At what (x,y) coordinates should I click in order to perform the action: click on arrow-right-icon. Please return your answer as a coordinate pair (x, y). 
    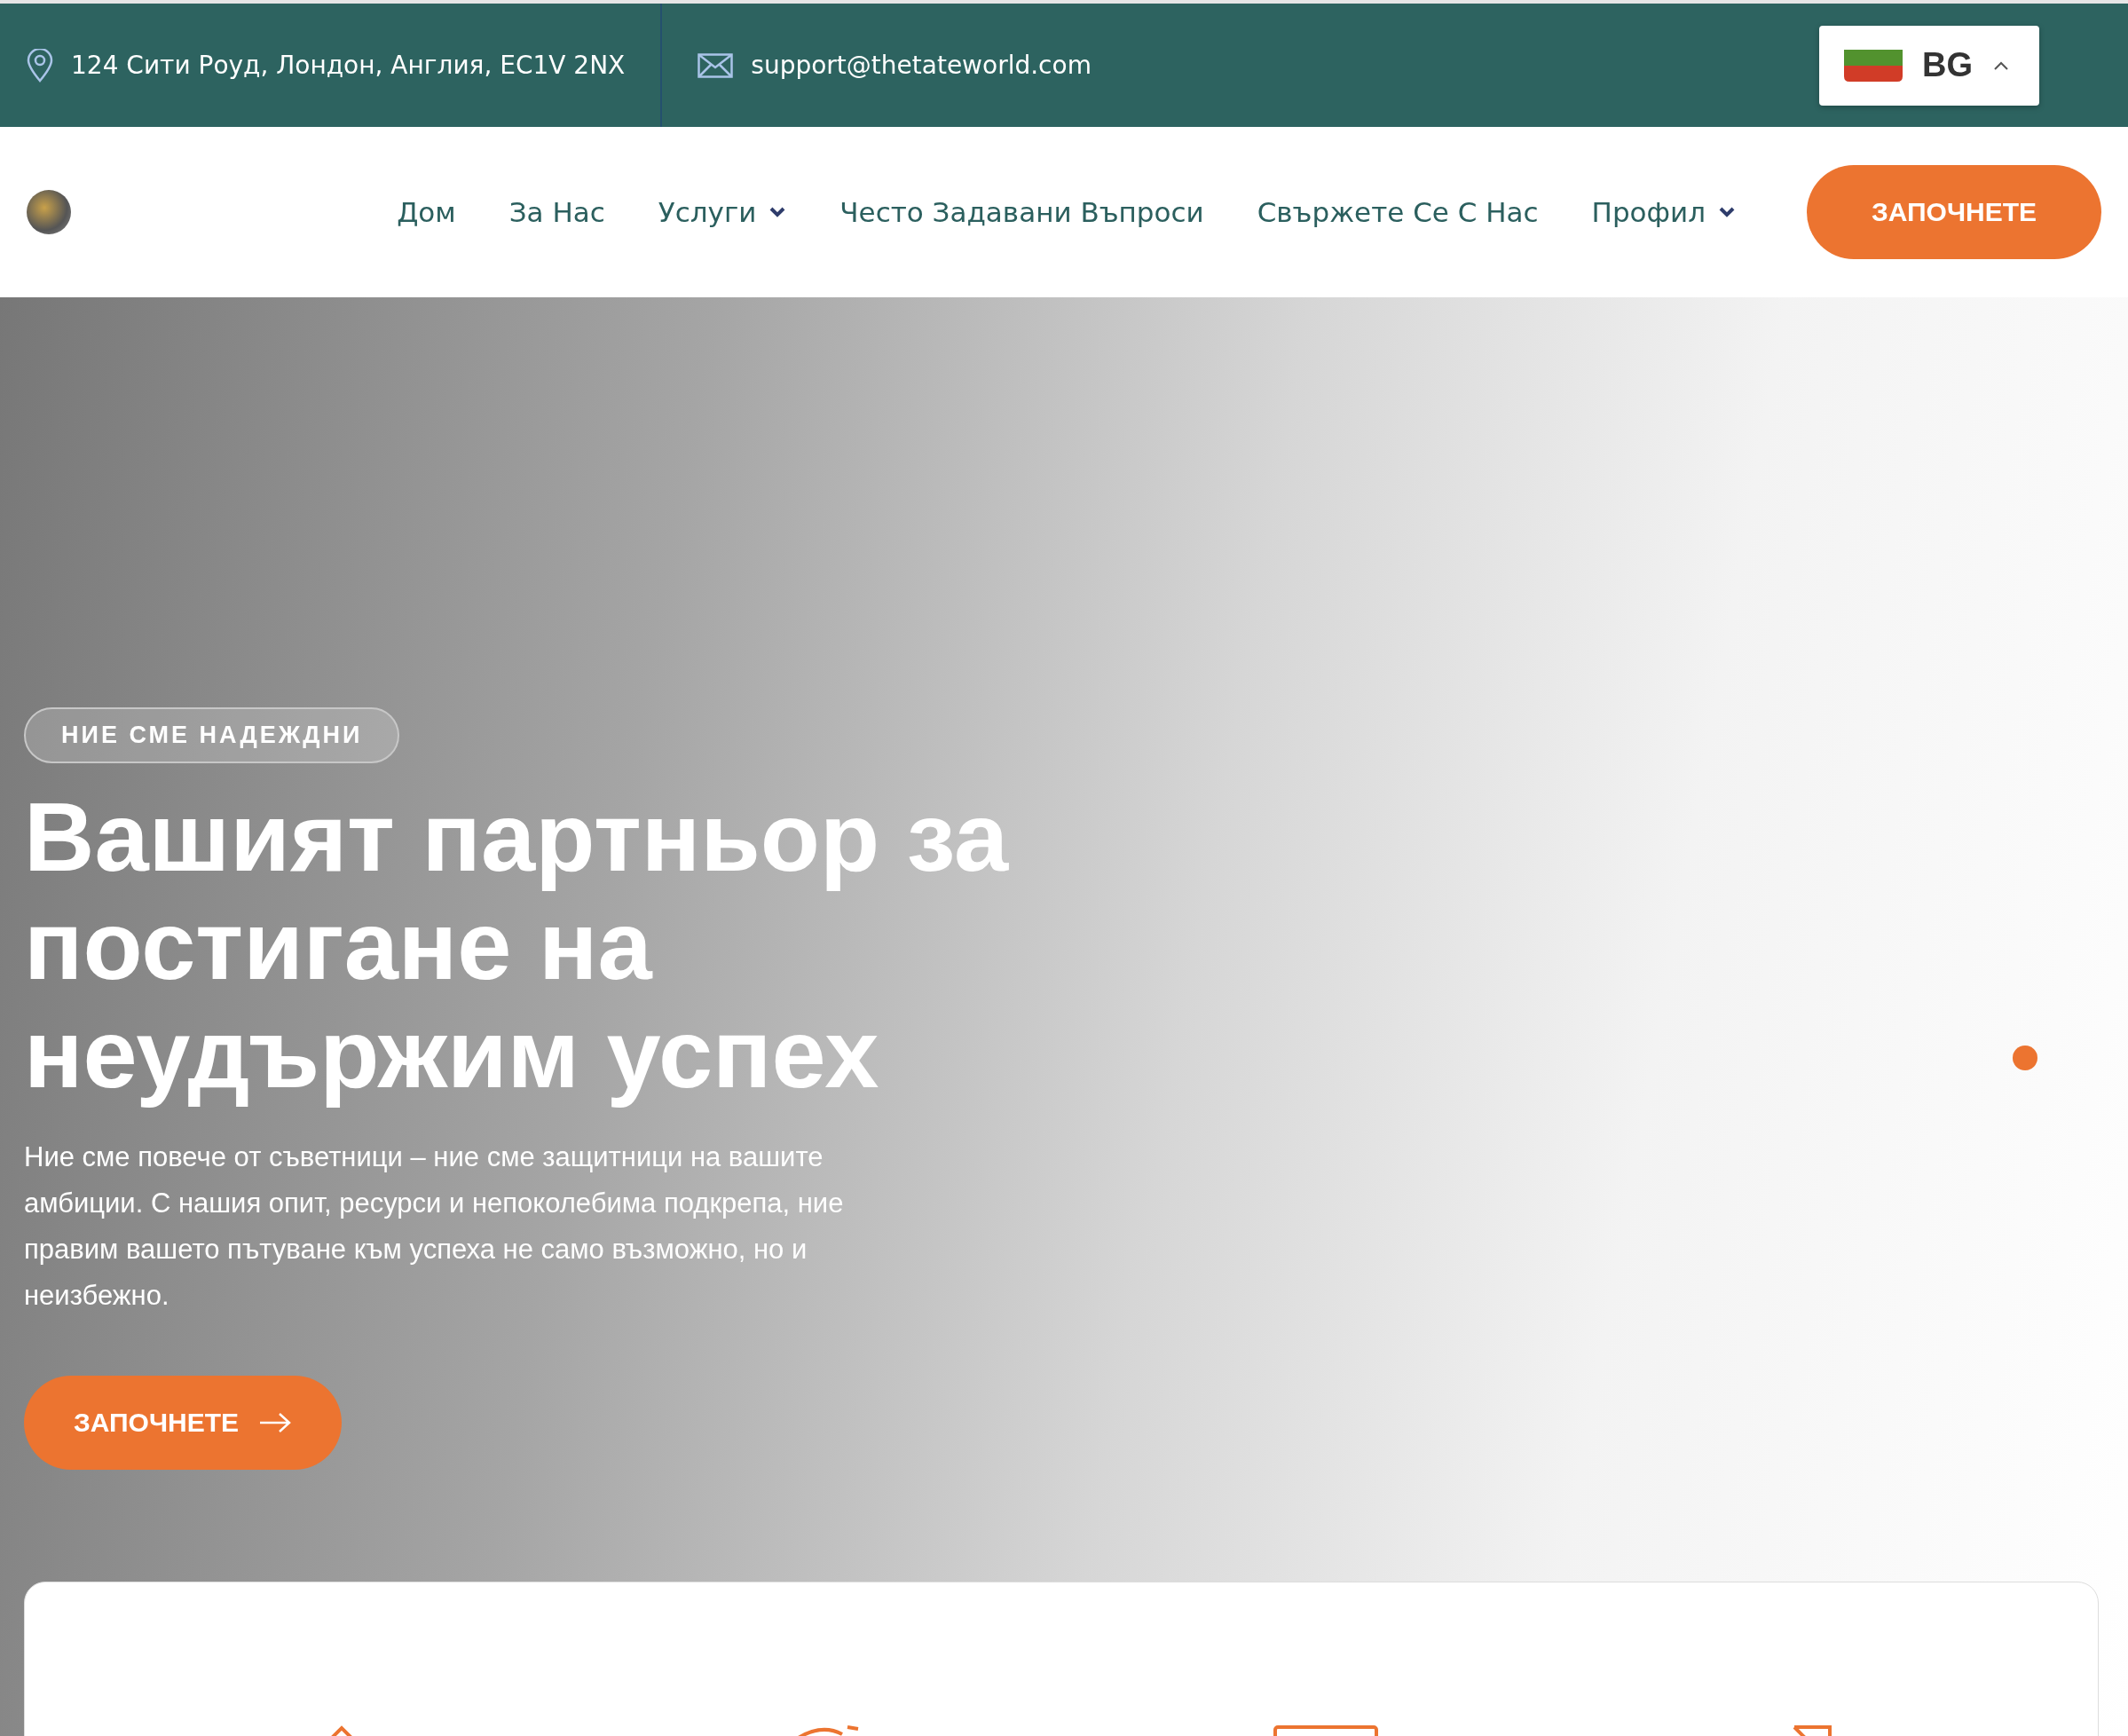
    Looking at the image, I should click on (275, 1422).